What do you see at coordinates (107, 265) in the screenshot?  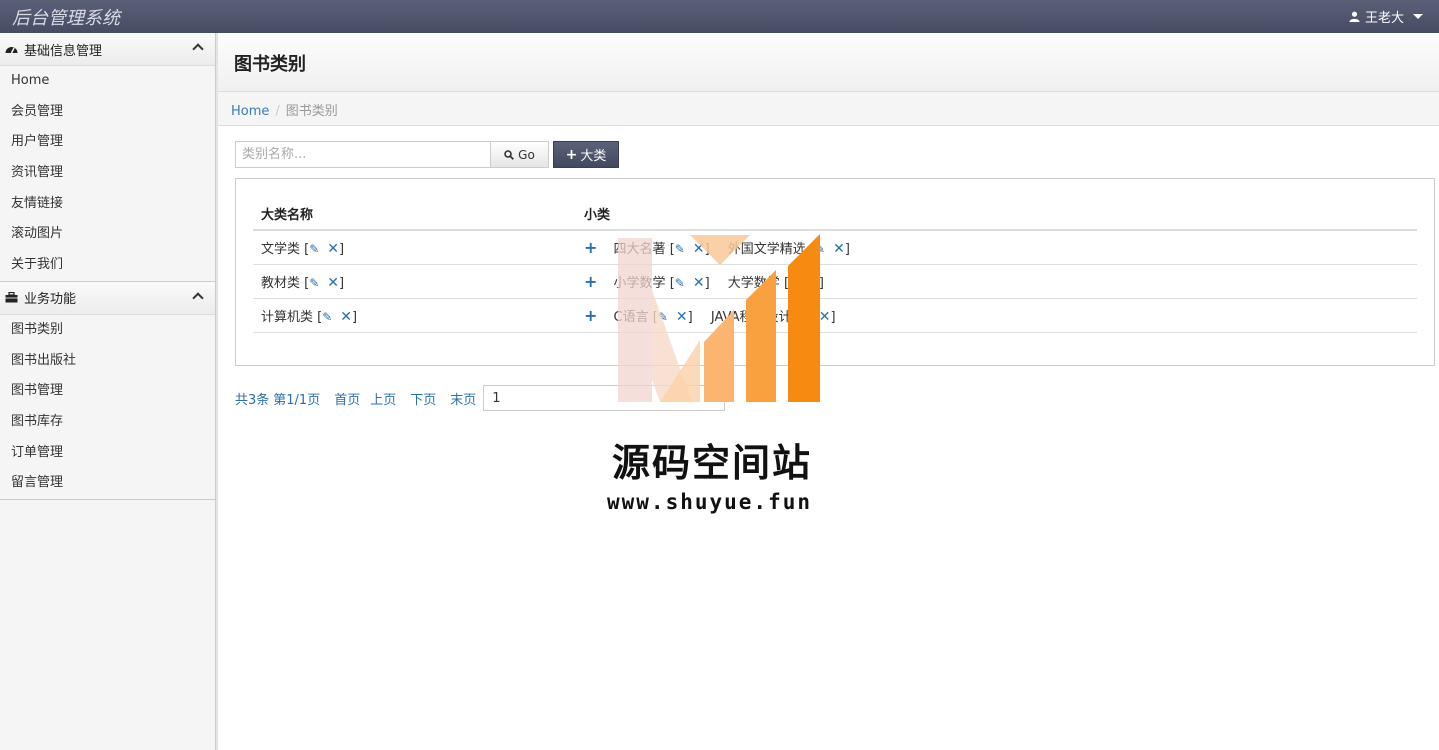 I see `sidebar-item-about: 关于我们` at bounding box center [107, 265].